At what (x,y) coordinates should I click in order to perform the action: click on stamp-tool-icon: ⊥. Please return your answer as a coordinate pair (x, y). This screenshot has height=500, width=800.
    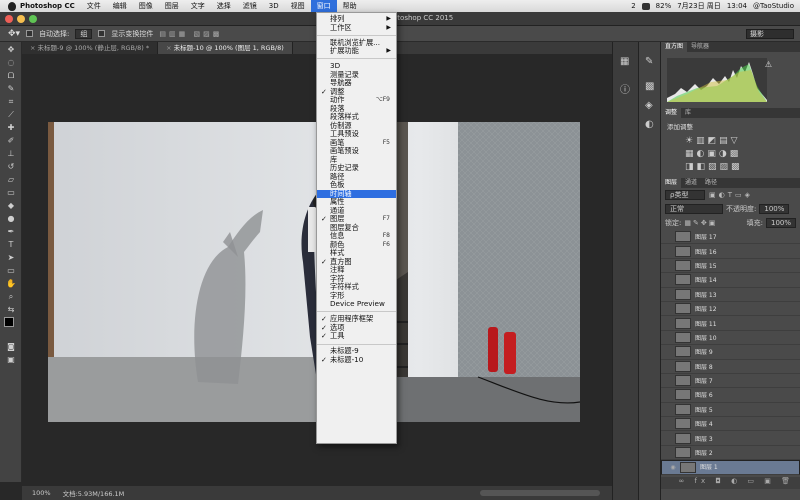
    Looking at the image, I should click on (11, 153).